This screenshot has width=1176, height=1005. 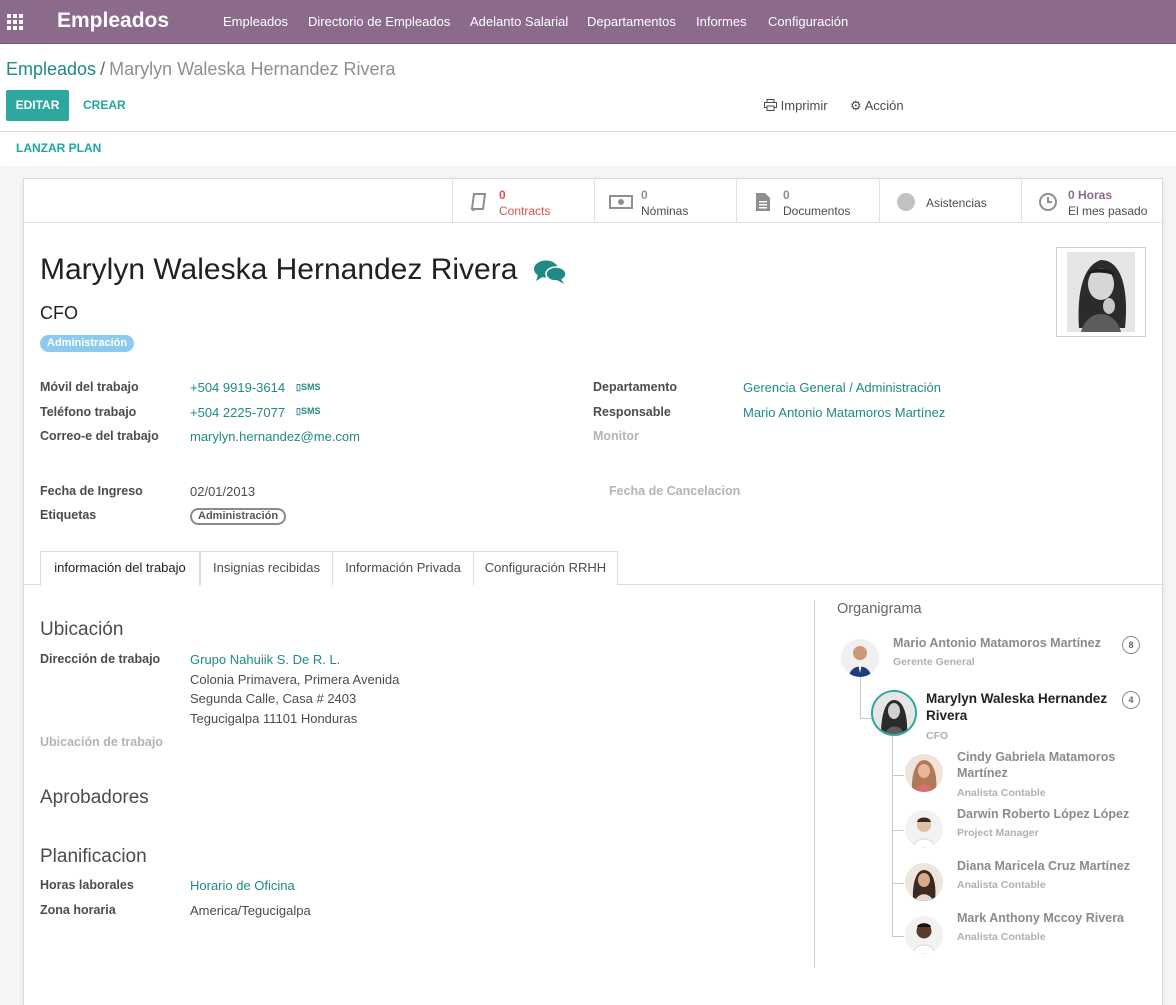 I want to click on edit-button: EDITAR, so click(x=37, y=105).